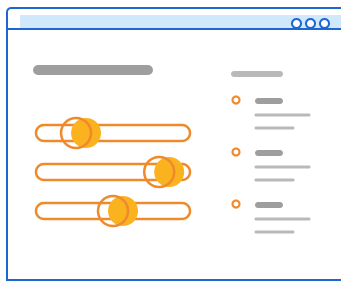 Image resolution: width=341 pixels, height=282 pixels. I want to click on placeholder-list, so click(271, 164).